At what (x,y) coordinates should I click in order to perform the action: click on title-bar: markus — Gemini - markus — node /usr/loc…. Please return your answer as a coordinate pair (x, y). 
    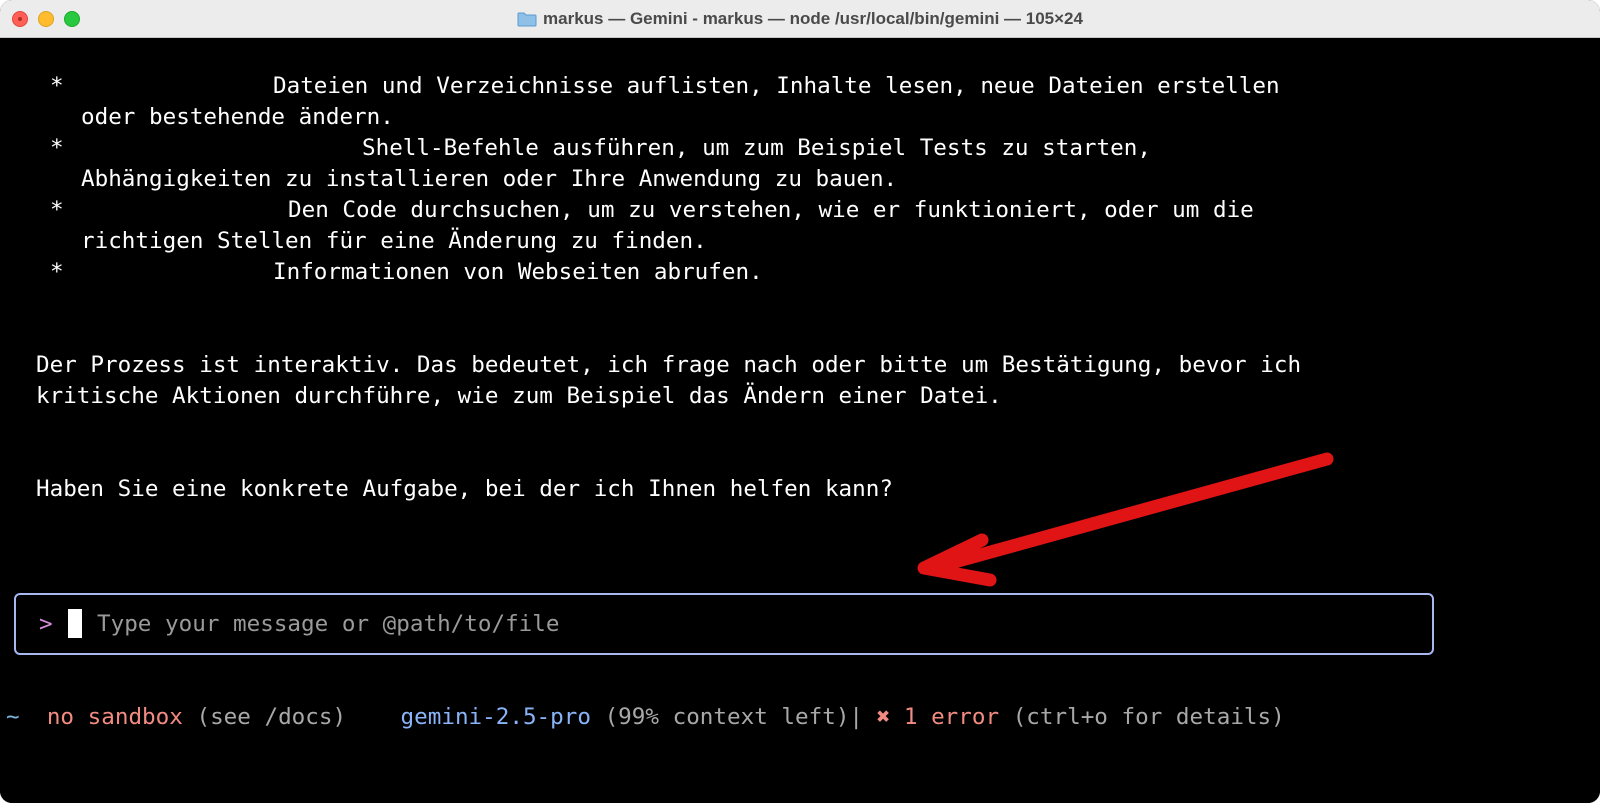
    Looking at the image, I should click on (800, 19).